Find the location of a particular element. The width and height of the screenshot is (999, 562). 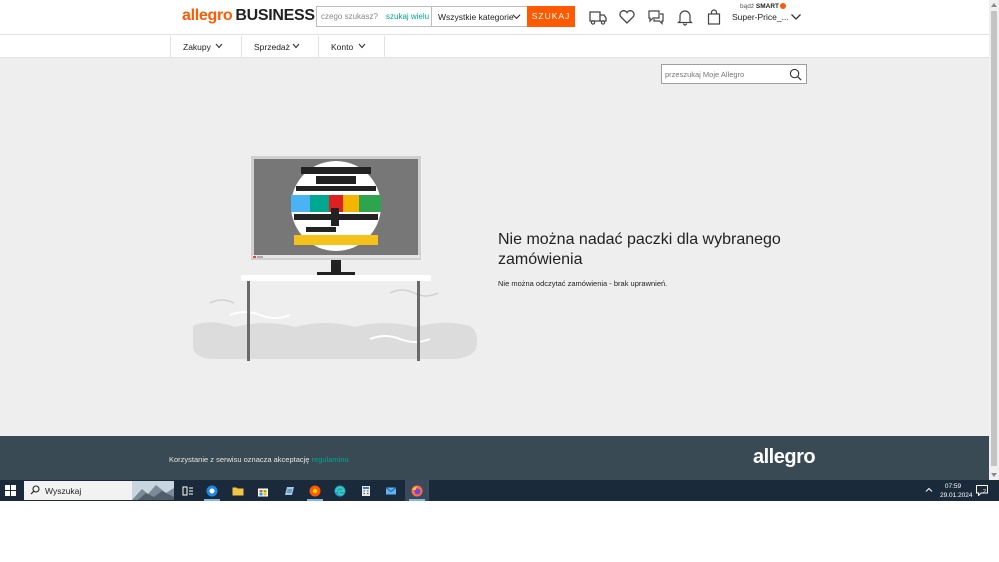

taskbar-app-store is located at coordinates (263, 490).